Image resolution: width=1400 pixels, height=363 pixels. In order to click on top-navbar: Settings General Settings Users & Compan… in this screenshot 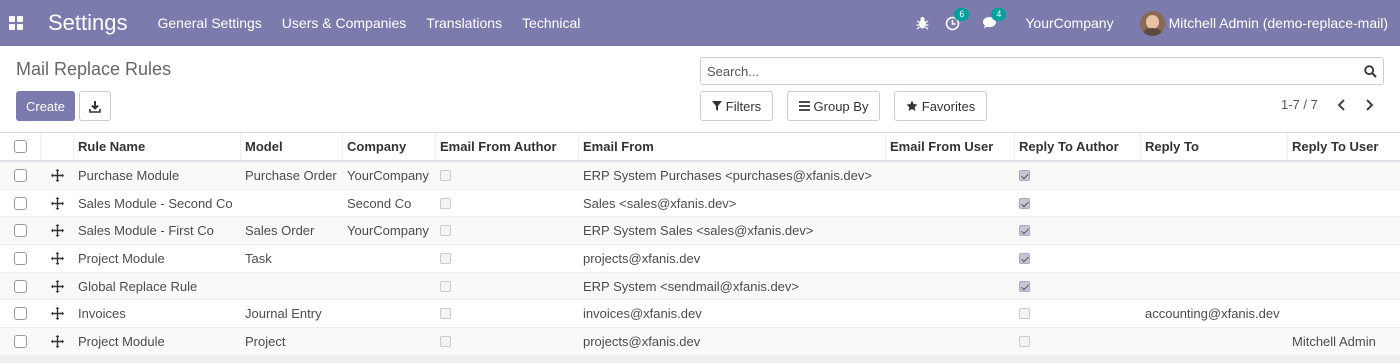, I will do `click(700, 23)`.